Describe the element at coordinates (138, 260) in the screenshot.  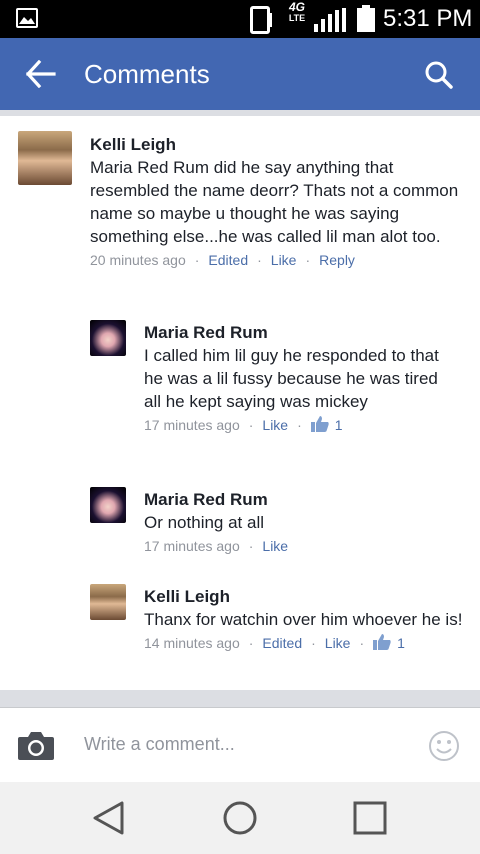
I see `comment-time: 20 minutes ago` at that location.